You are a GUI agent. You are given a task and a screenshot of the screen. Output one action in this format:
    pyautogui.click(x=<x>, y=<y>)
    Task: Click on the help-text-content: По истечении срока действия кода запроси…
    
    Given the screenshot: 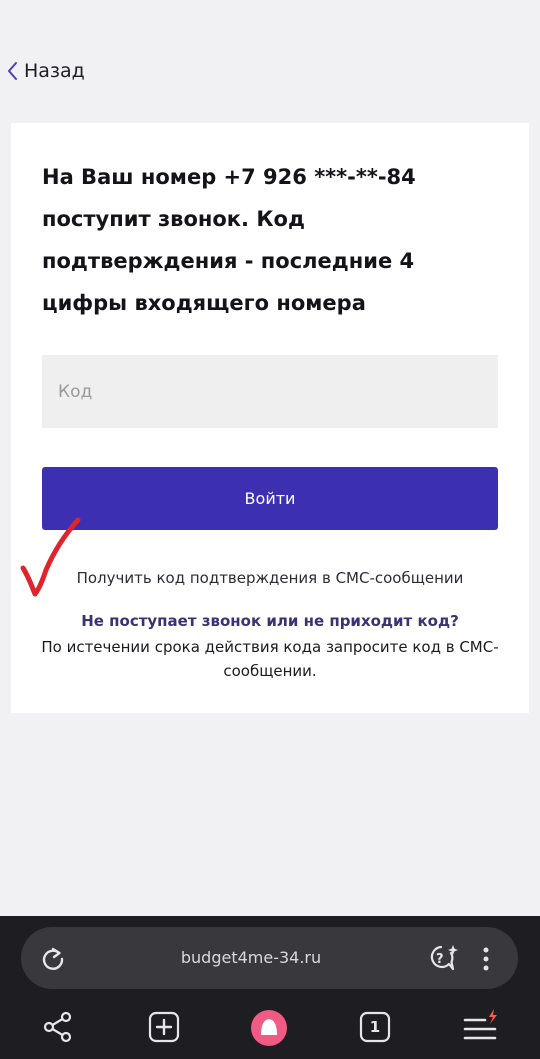 What is the action you would take?
    pyautogui.click(x=270, y=659)
    